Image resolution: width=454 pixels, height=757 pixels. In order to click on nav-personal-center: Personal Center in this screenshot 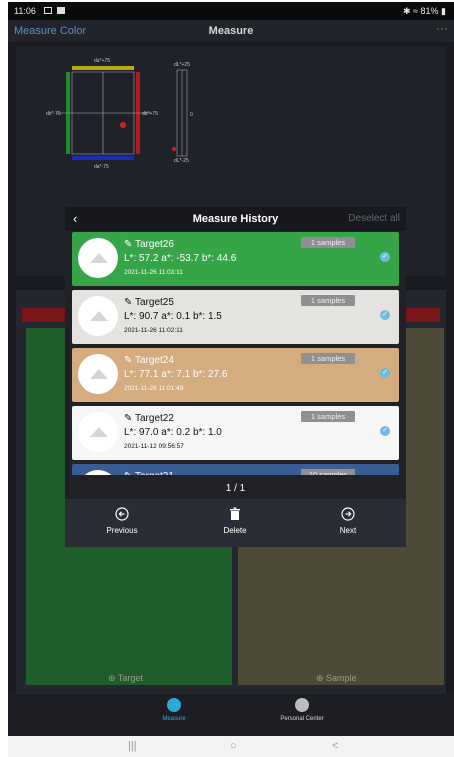, I will do `click(302, 710)`.